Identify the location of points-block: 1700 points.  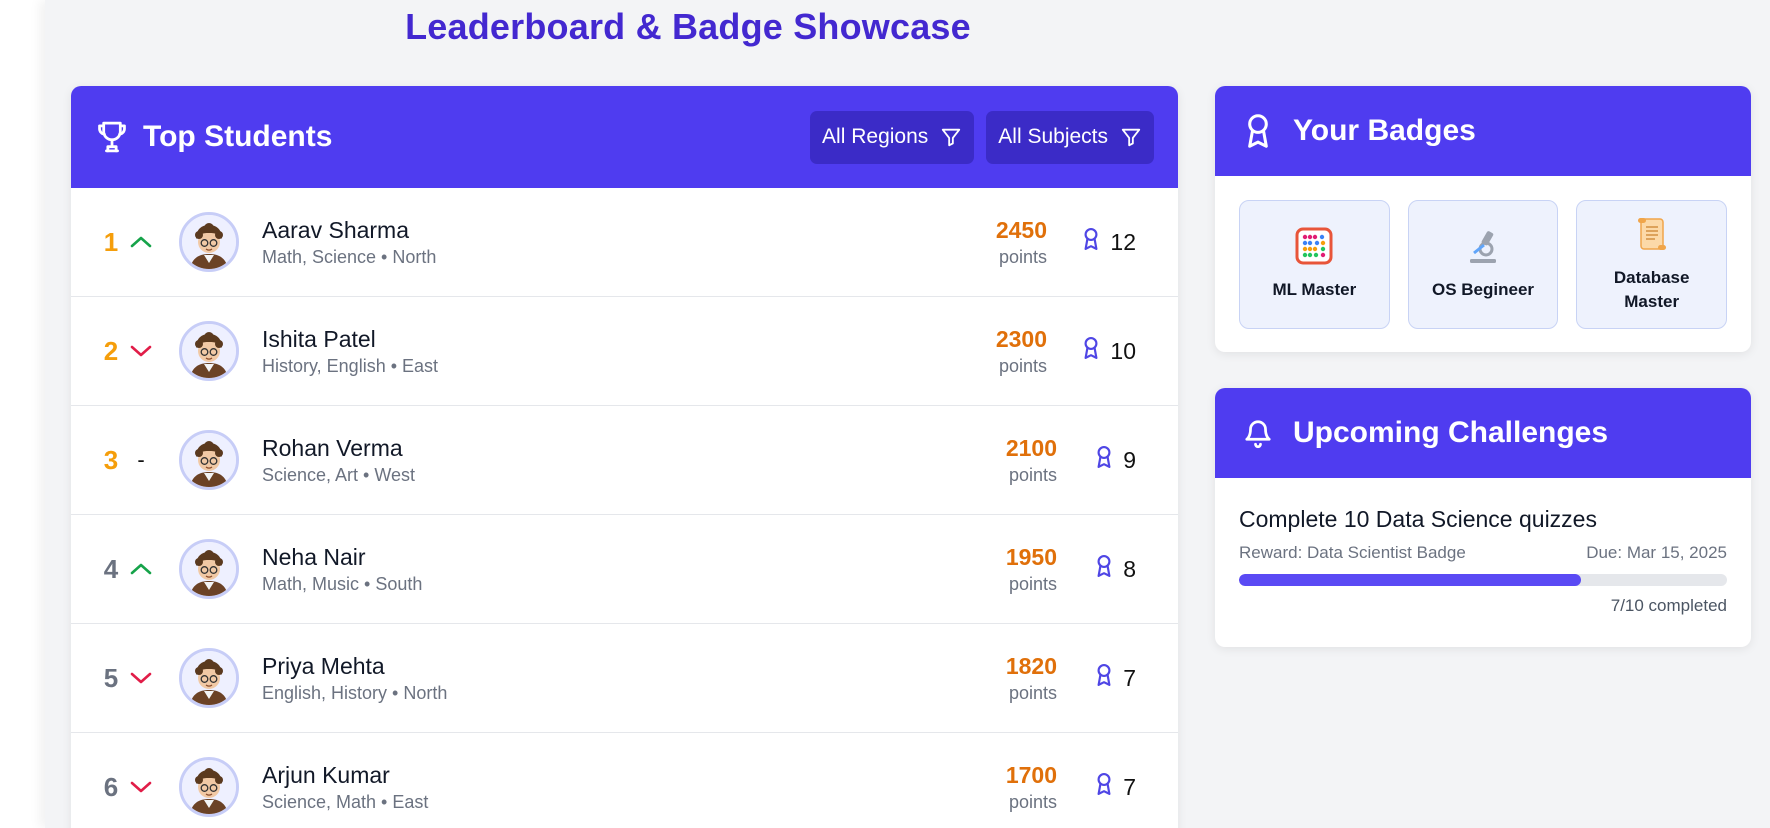
(1031, 787).